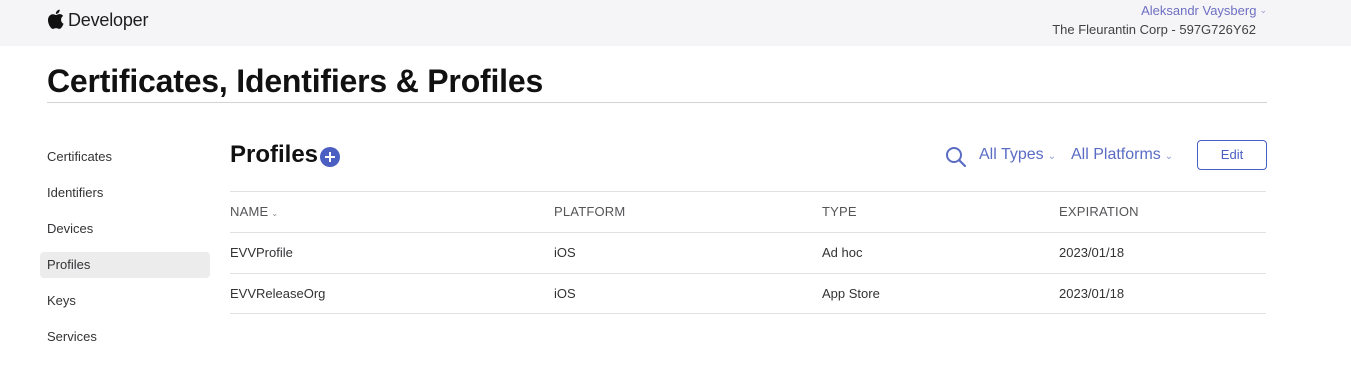  Describe the element at coordinates (125, 193) in the screenshot. I see `sidebar-item-identifiers: Identifiers` at that location.